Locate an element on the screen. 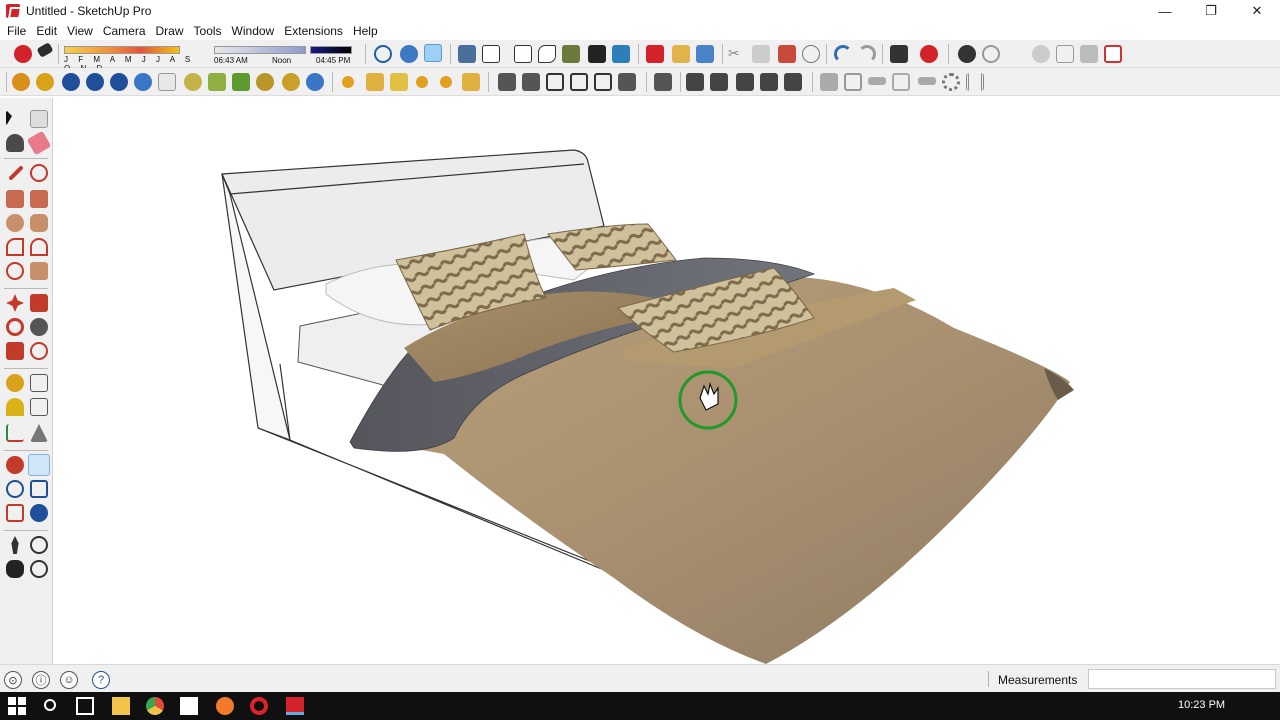 Image resolution: width=1280 pixels, height=720 pixels. select-arrow-icon is located at coordinates (9, 118).